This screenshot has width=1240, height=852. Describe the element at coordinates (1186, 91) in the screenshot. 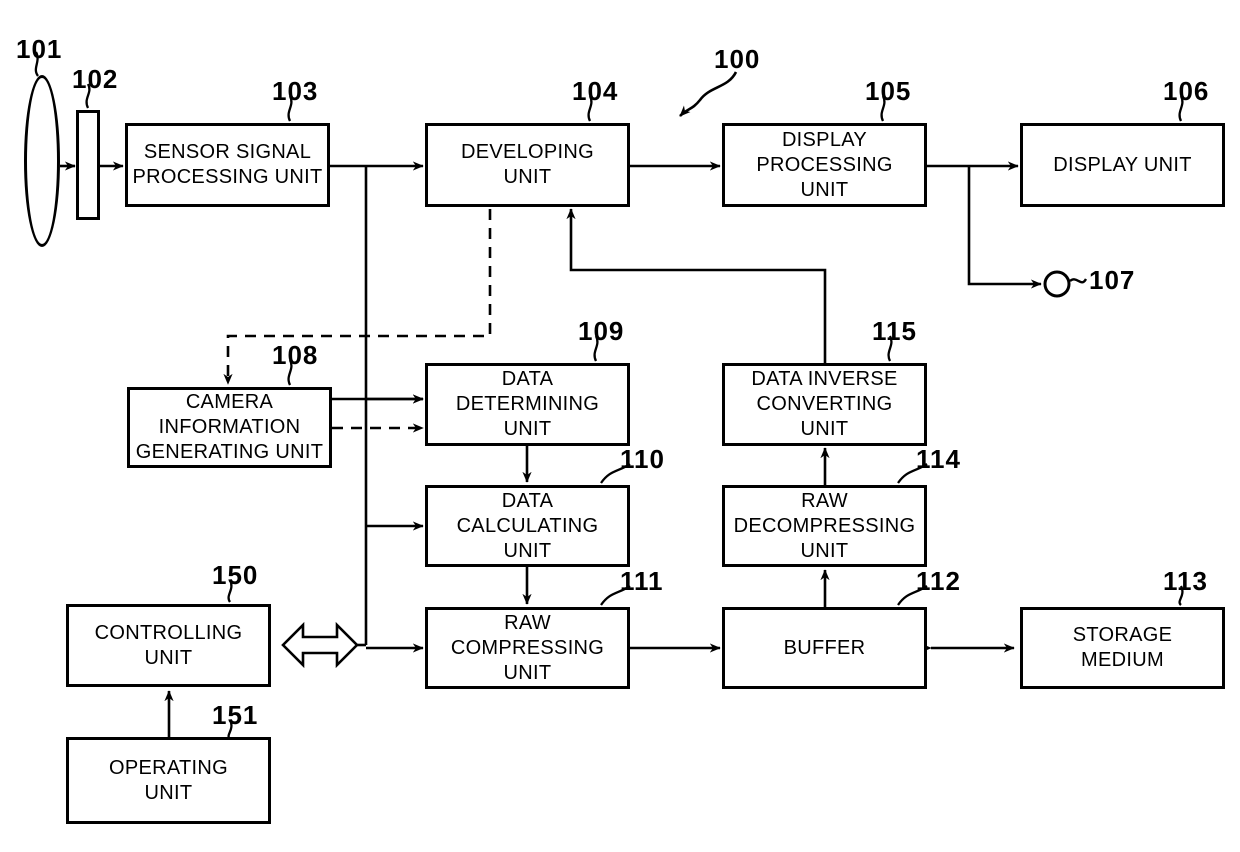

I see `reference-numeral-106: 106` at that location.